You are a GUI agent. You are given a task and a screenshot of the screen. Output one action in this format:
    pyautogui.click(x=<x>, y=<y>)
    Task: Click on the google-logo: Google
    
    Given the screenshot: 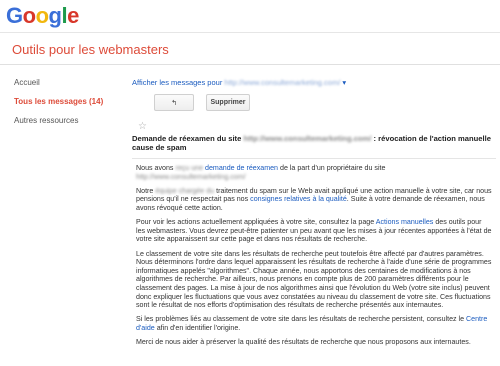 What is the action you would take?
    pyautogui.click(x=42, y=16)
    